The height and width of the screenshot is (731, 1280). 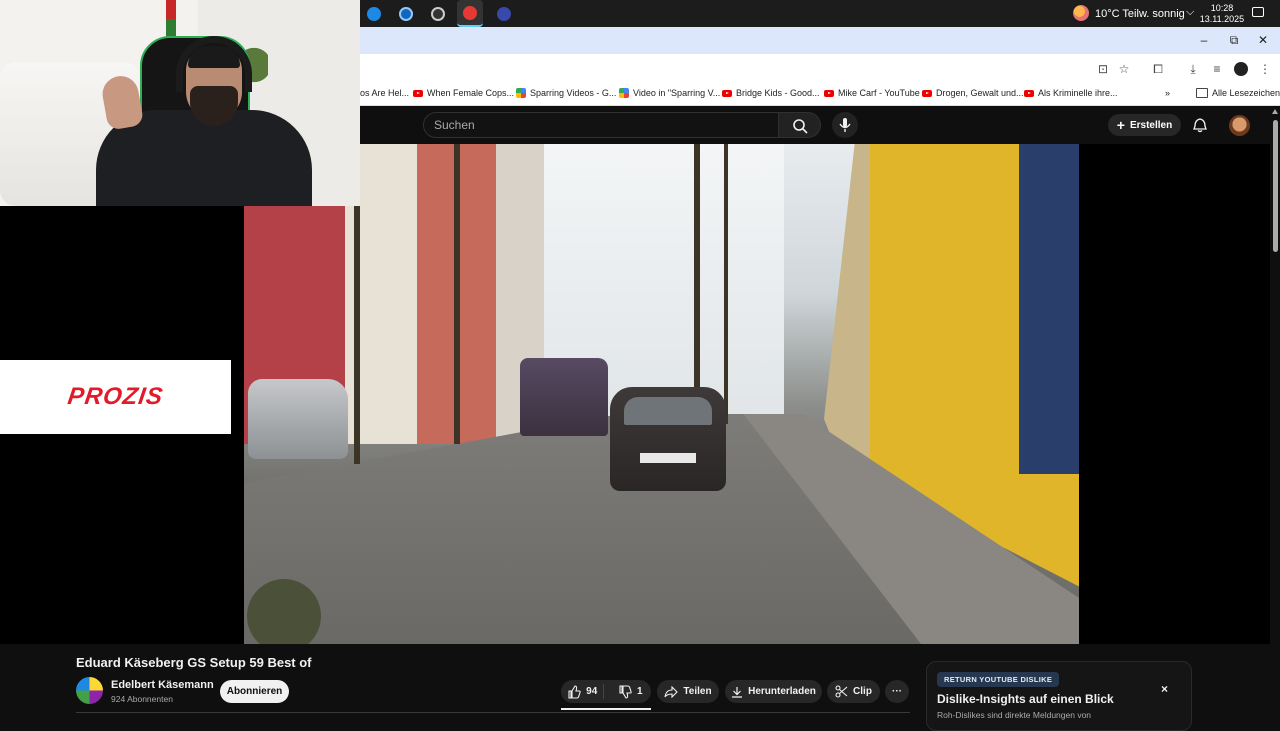 What do you see at coordinates (1158, 69) in the screenshot?
I see `extensions-icon: ⧠` at bounding box center [1158, 69].